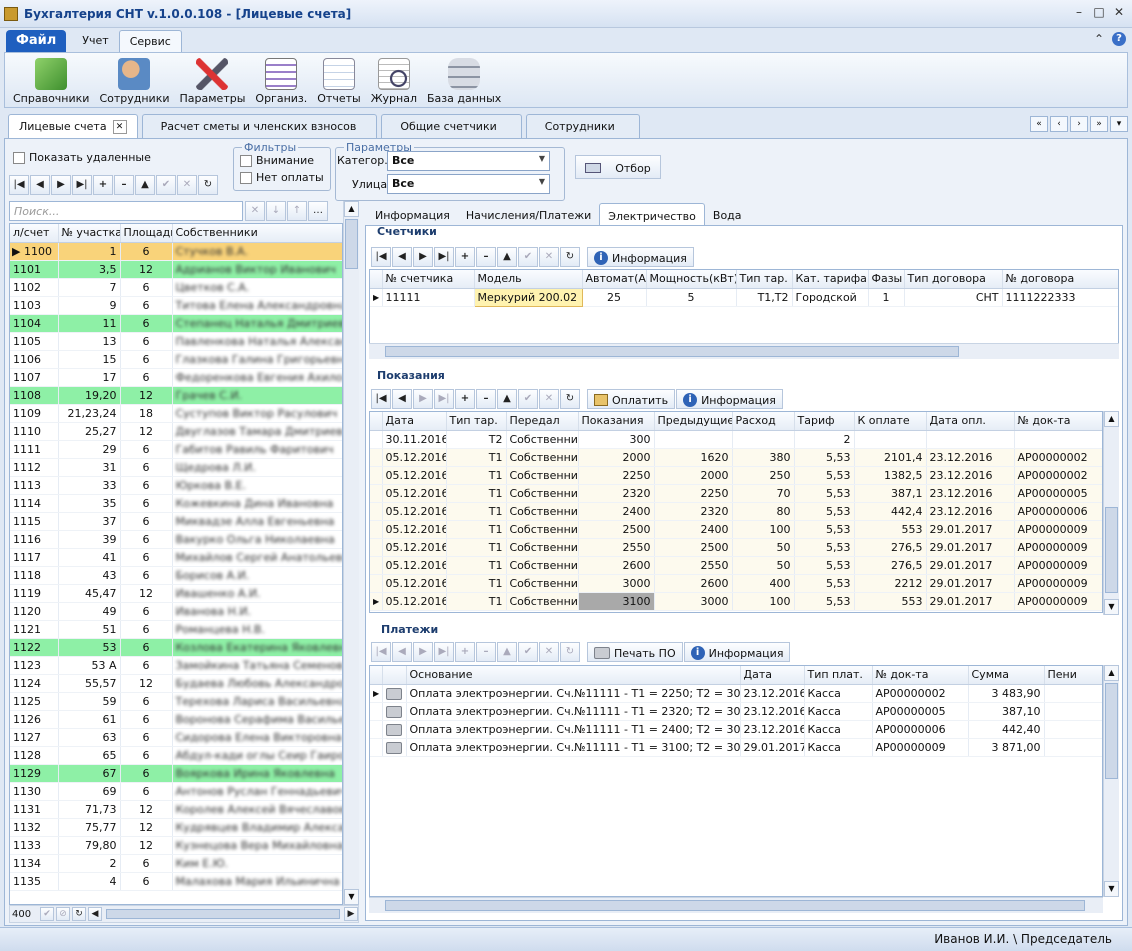 Image resolution: width=1132 pixels, height=951 pixels. What do you see at coordinates (176, 809) in the screenshot?
I see `table-row: 1131 71,73 12 Королев Алексей Вячеславович` at bounding box center [176, 809].